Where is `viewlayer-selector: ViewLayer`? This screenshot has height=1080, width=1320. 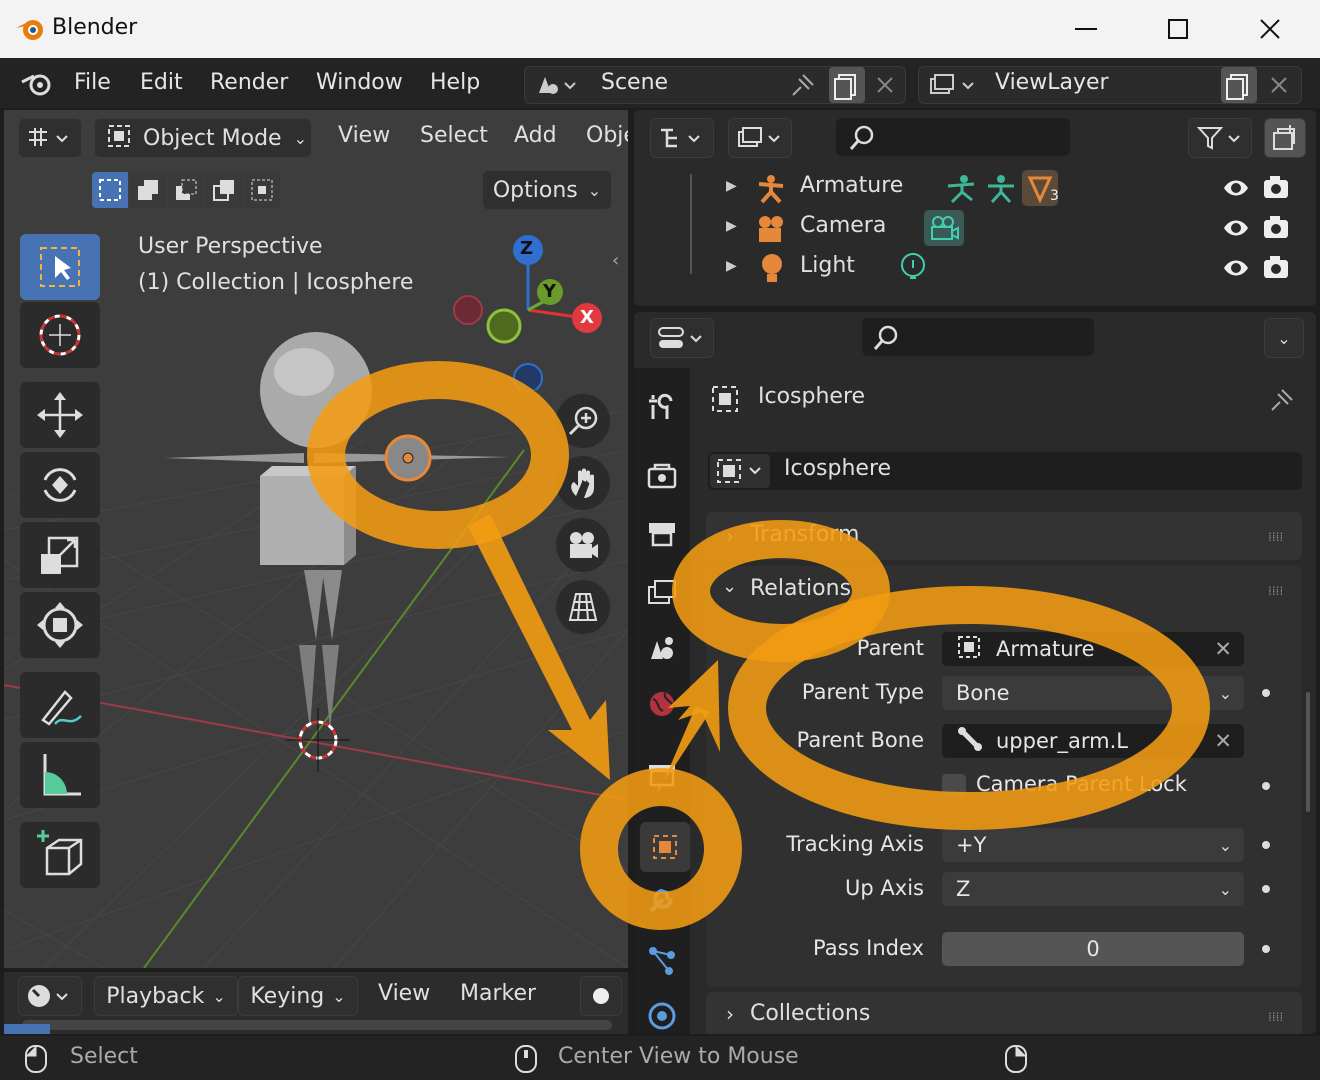 viewlayer-selector: ViewLayer is located at coordinates (1110, 85).